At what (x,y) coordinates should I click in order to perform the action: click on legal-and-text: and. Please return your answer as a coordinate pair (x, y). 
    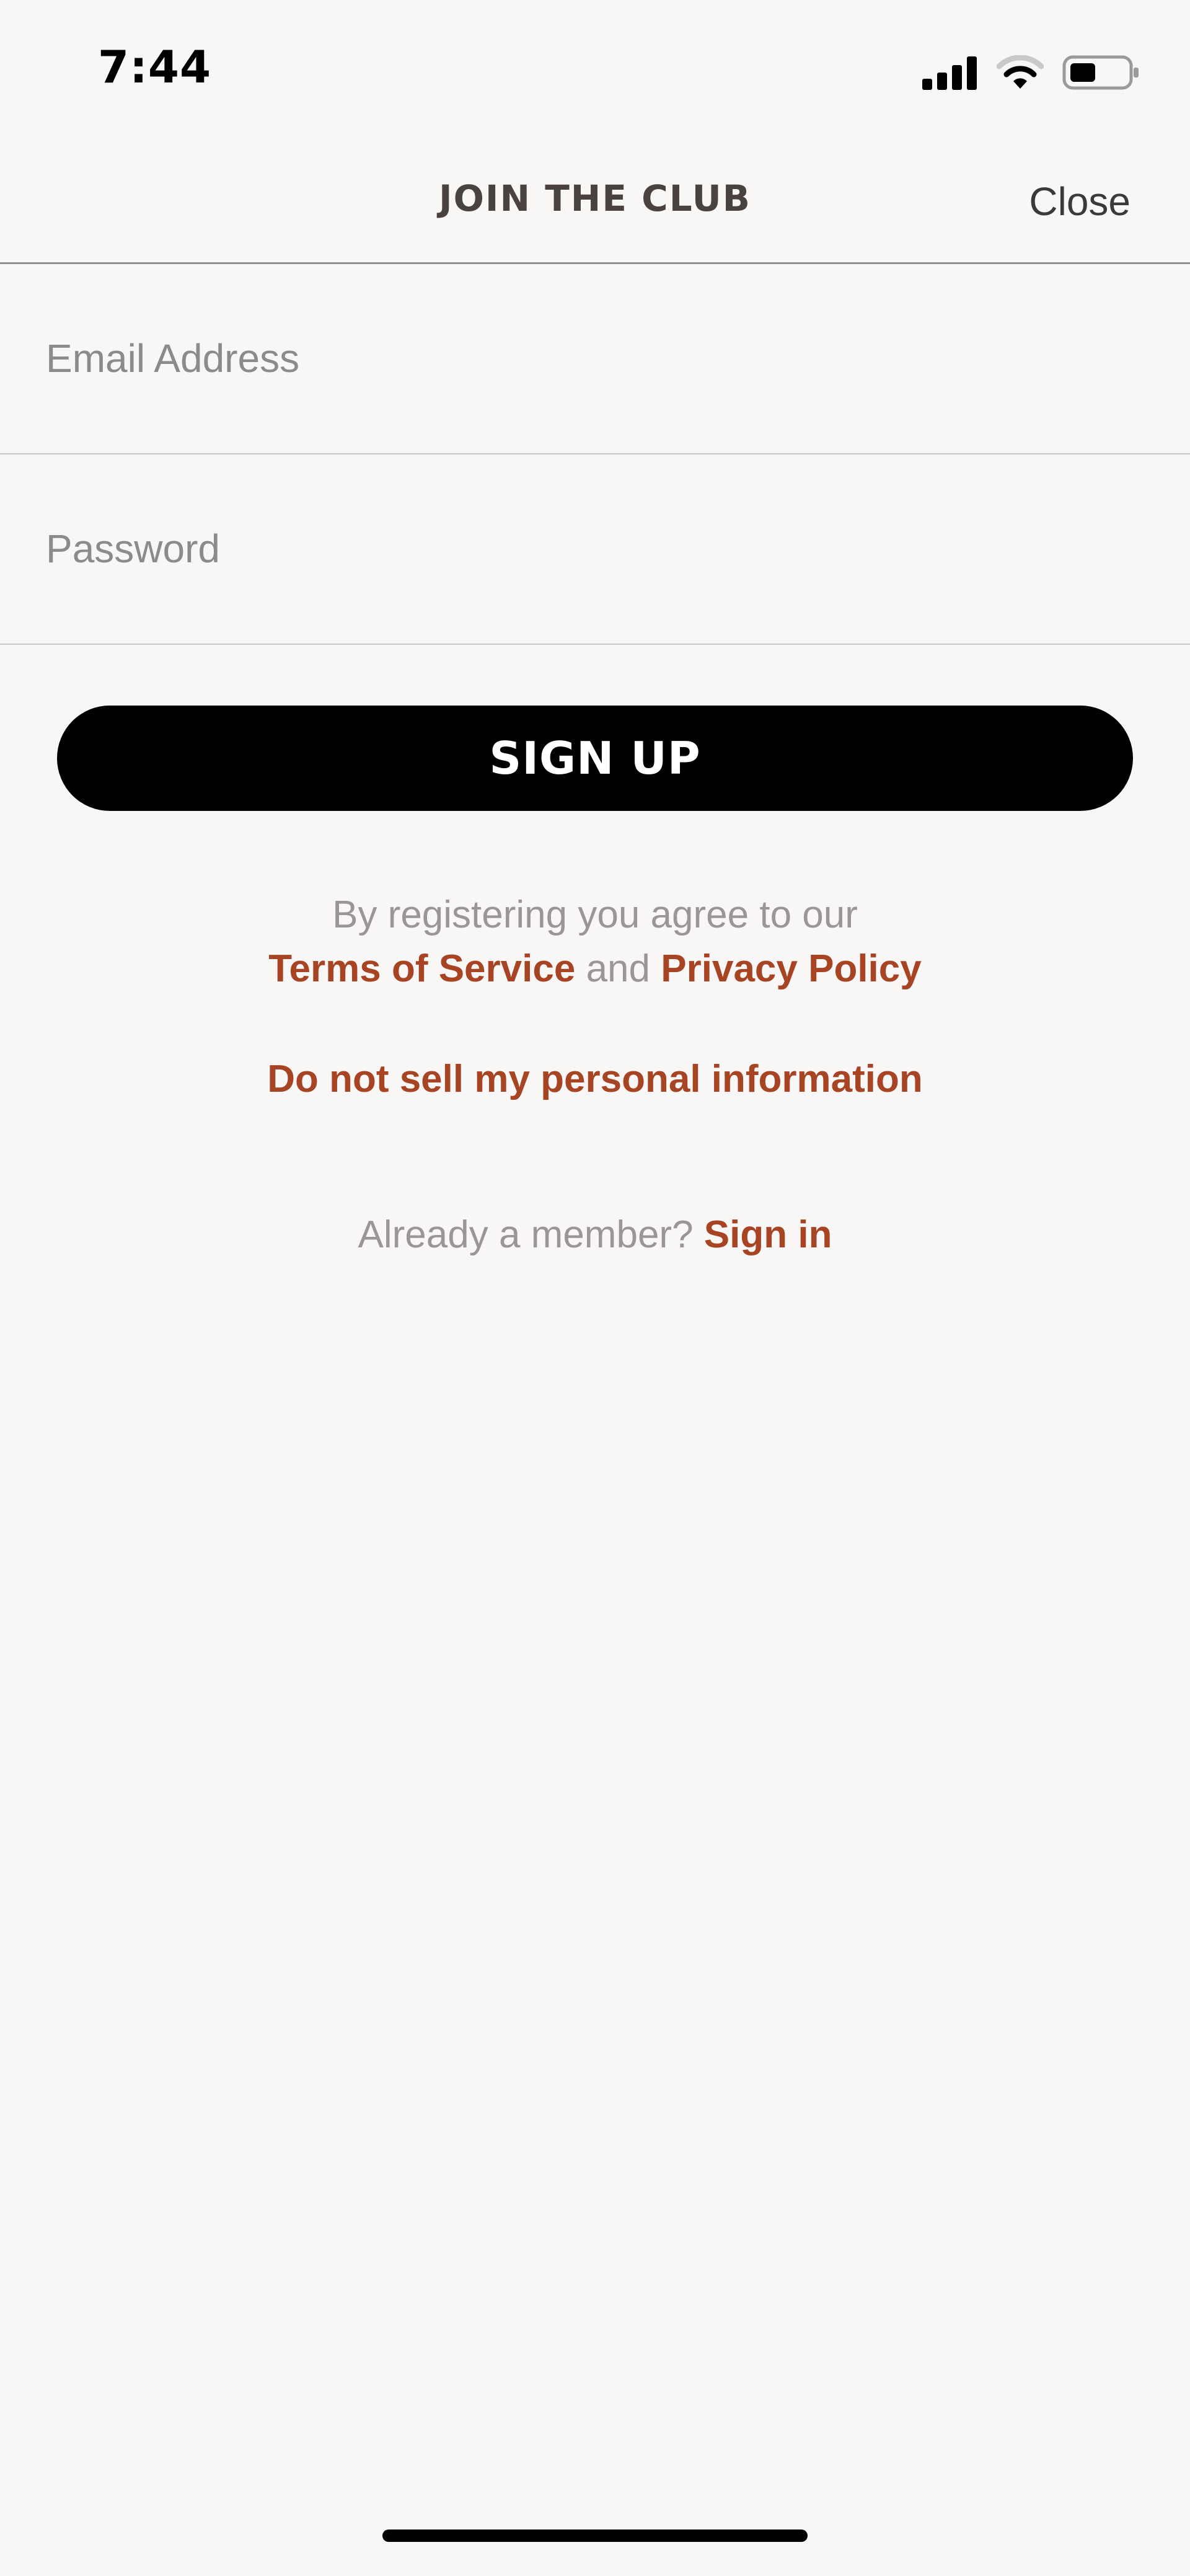
    Looking at the image, I should click on (618, 969).